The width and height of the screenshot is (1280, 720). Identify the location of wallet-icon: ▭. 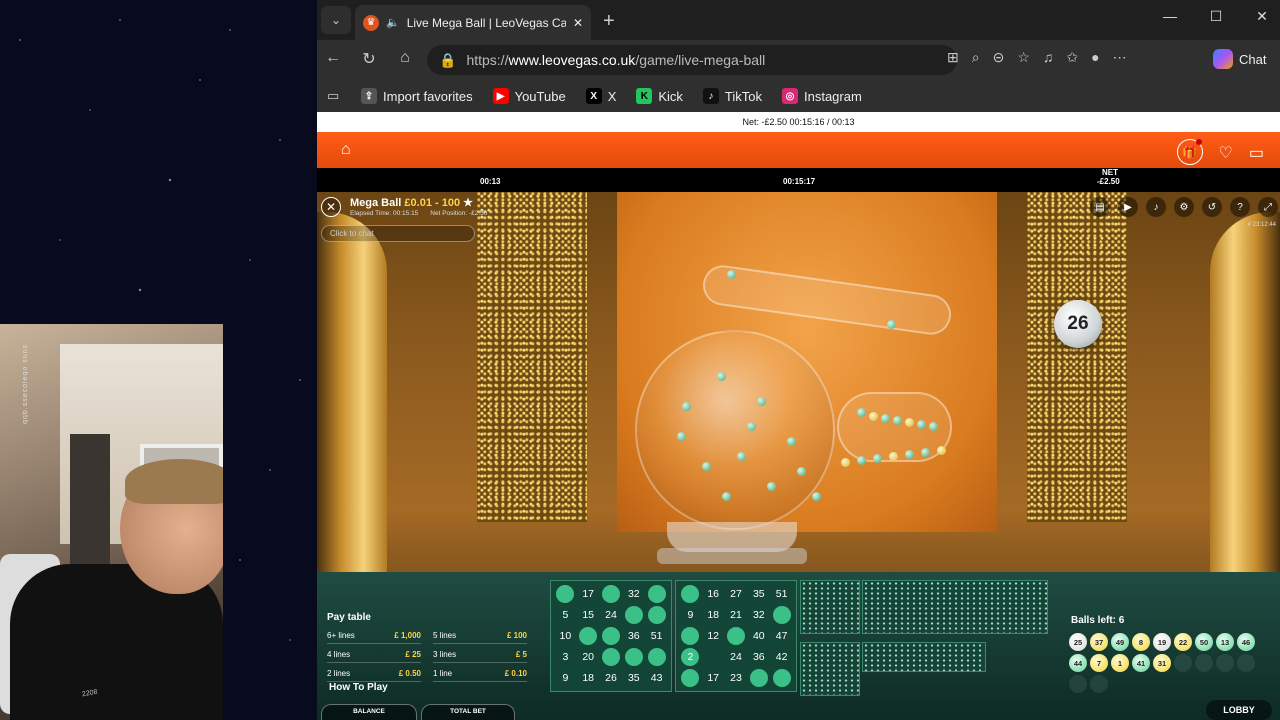
(1256, 154).